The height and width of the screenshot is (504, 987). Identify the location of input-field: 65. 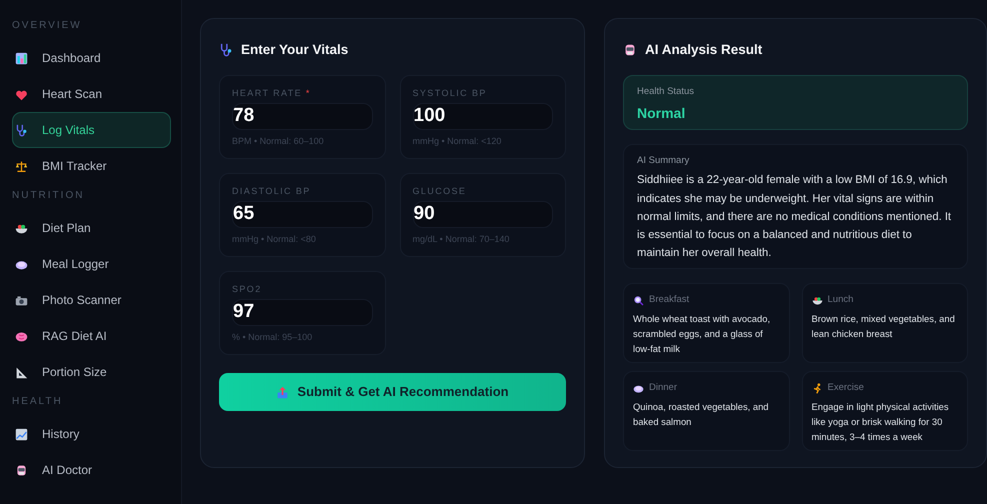
(302, 214).